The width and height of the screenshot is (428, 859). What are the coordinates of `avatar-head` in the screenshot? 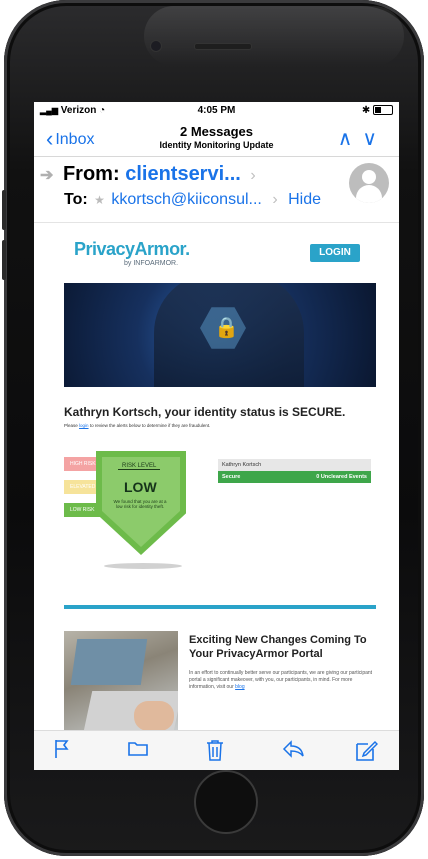 It's located at (369, 177).